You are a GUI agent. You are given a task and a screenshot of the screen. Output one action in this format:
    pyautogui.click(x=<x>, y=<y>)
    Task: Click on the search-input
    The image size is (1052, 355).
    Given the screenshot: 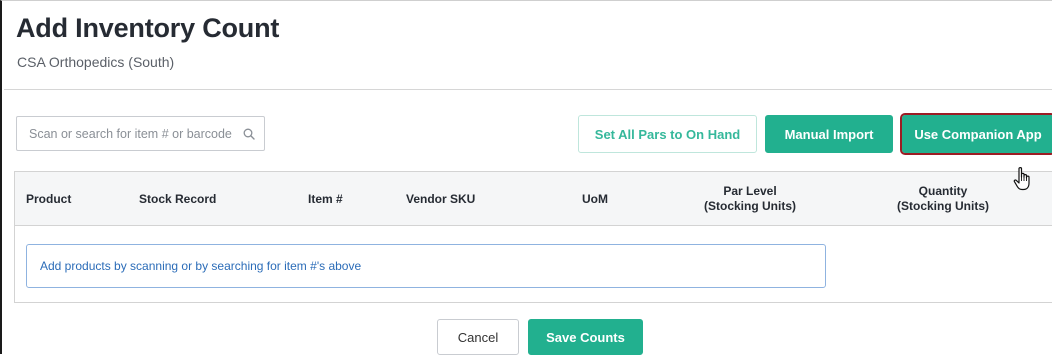 What is the action you would take?
    pyautogui.click(x=131, y=133)
    